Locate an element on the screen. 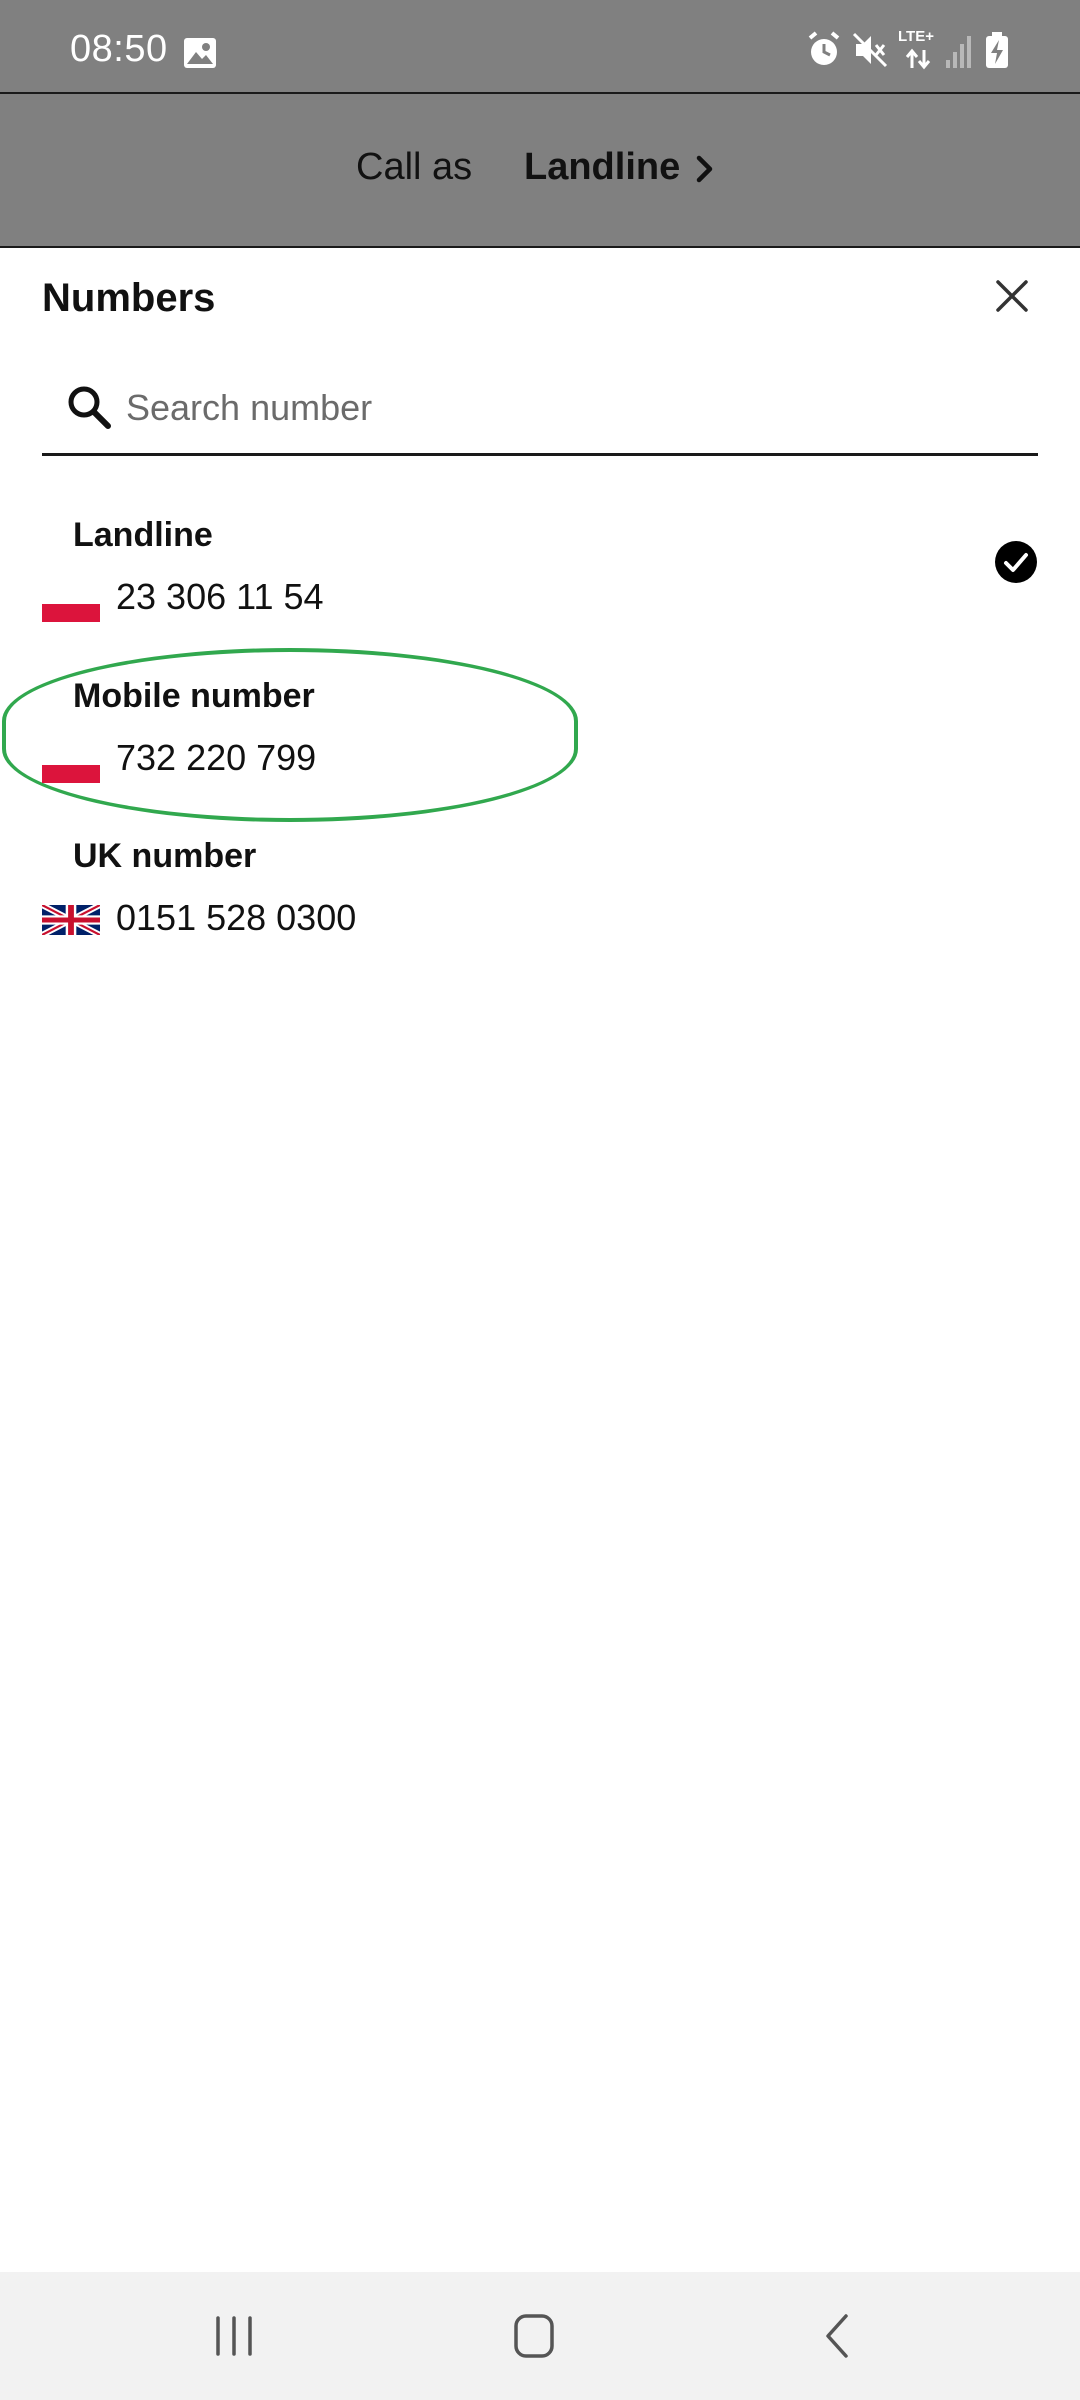 The image size is (1080, 2400). search-icon is located at coordinates (89, 407).